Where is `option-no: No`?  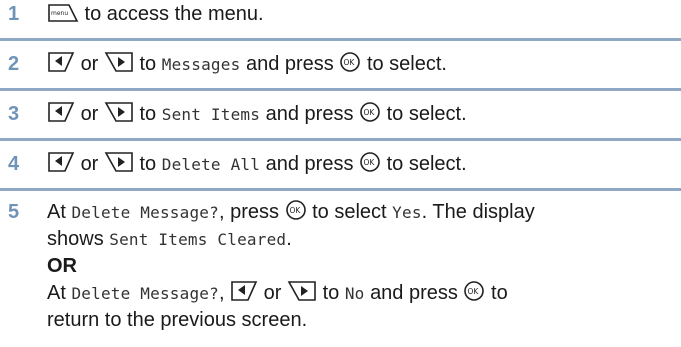
option-no: No is located at coordinates (354, 293).